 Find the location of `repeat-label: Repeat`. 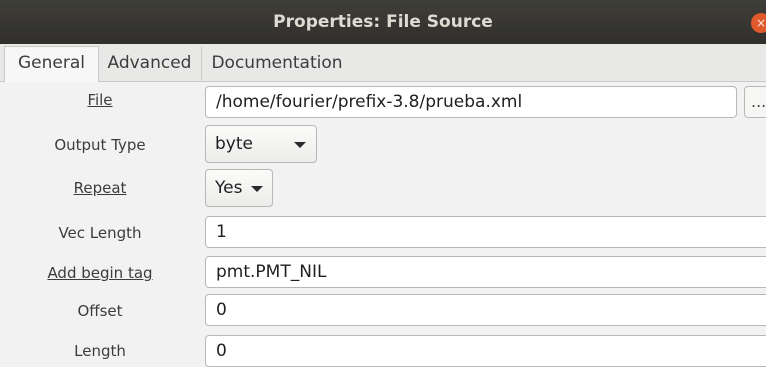

repeat-label: Repeat is located at coordinates (100, 188).